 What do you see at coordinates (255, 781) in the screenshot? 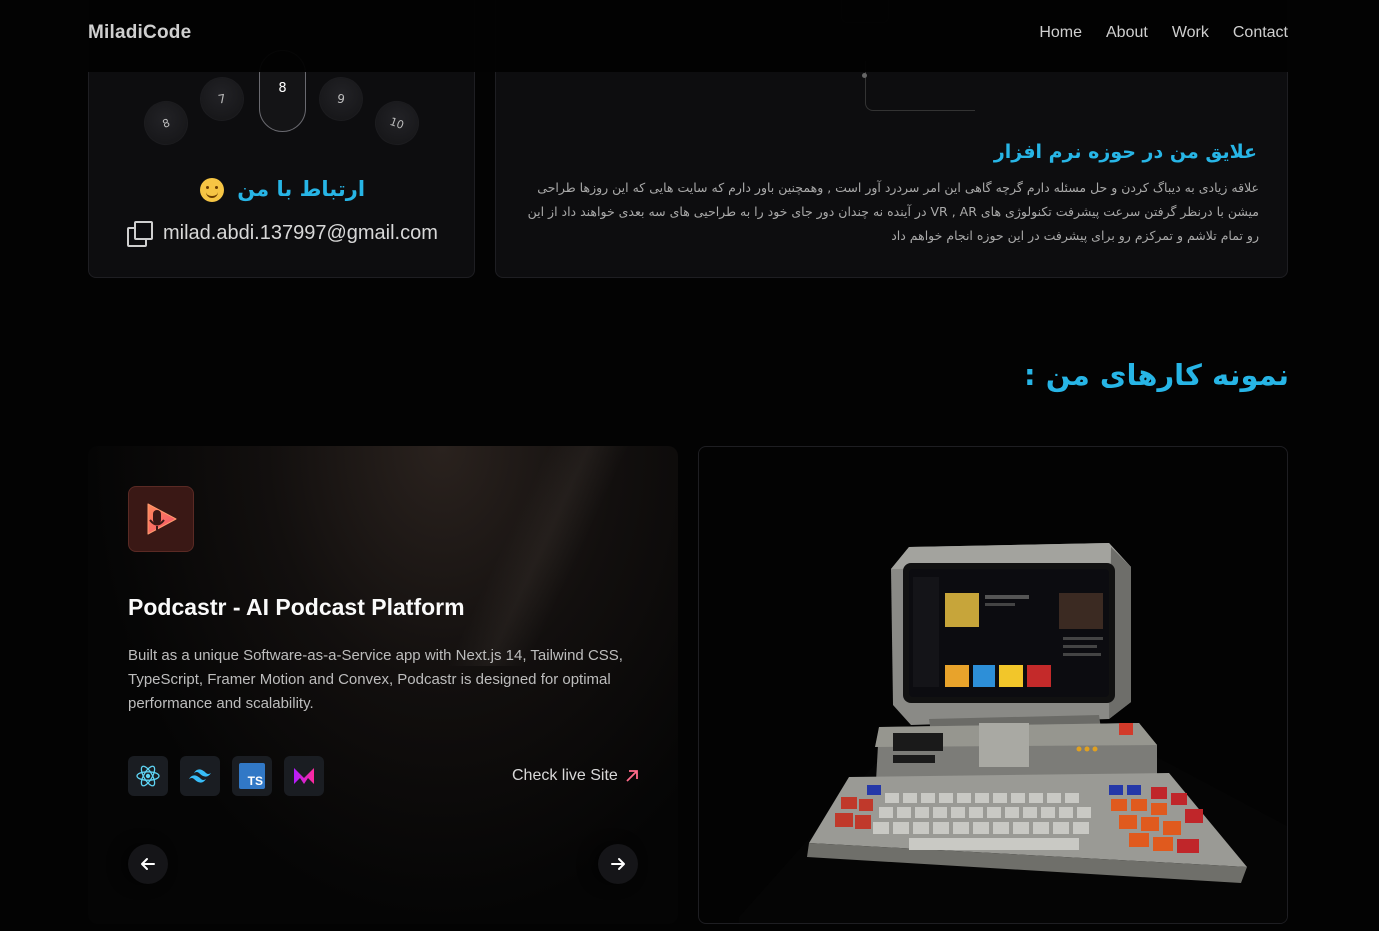
I see `ts-label: TS` at bounding box center [255, 781].